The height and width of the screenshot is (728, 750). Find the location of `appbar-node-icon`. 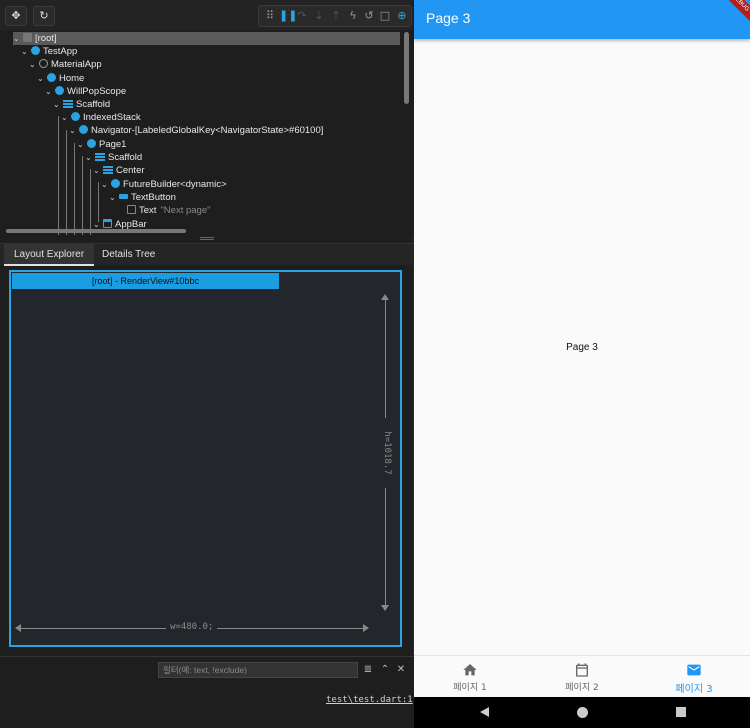

appbar-node-icon is located at coordinates (107, 223).